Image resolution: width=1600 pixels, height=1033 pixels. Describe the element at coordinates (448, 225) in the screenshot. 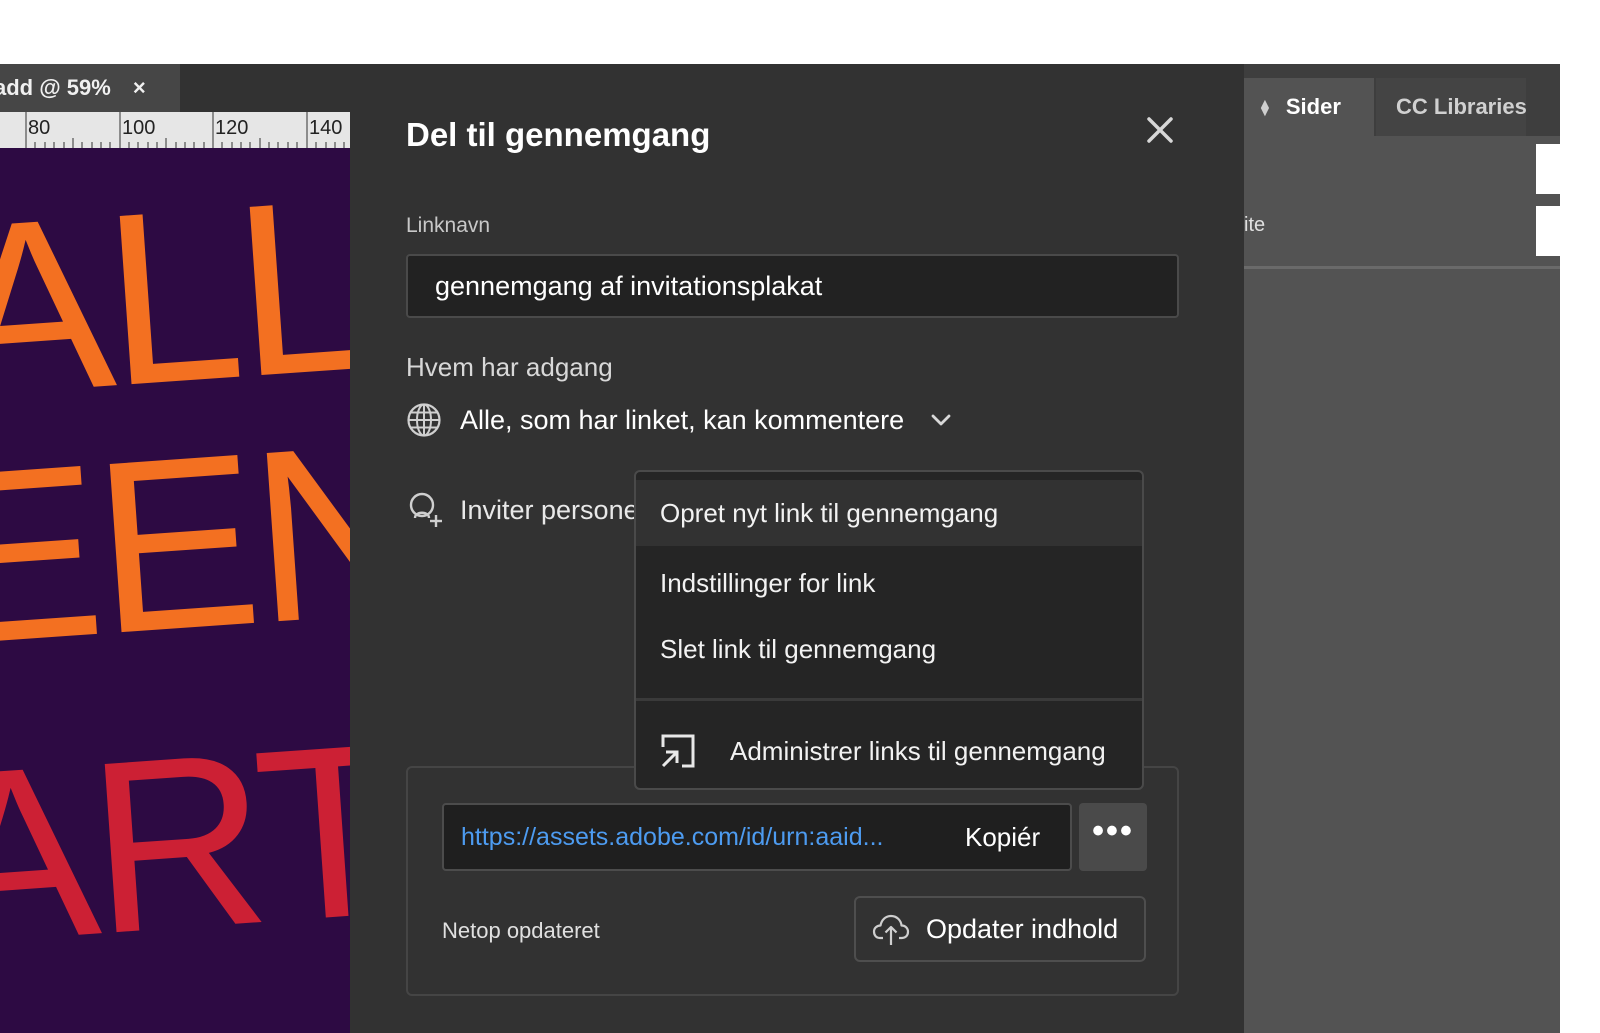

I see `link-name-label: Linknavn` at that location.